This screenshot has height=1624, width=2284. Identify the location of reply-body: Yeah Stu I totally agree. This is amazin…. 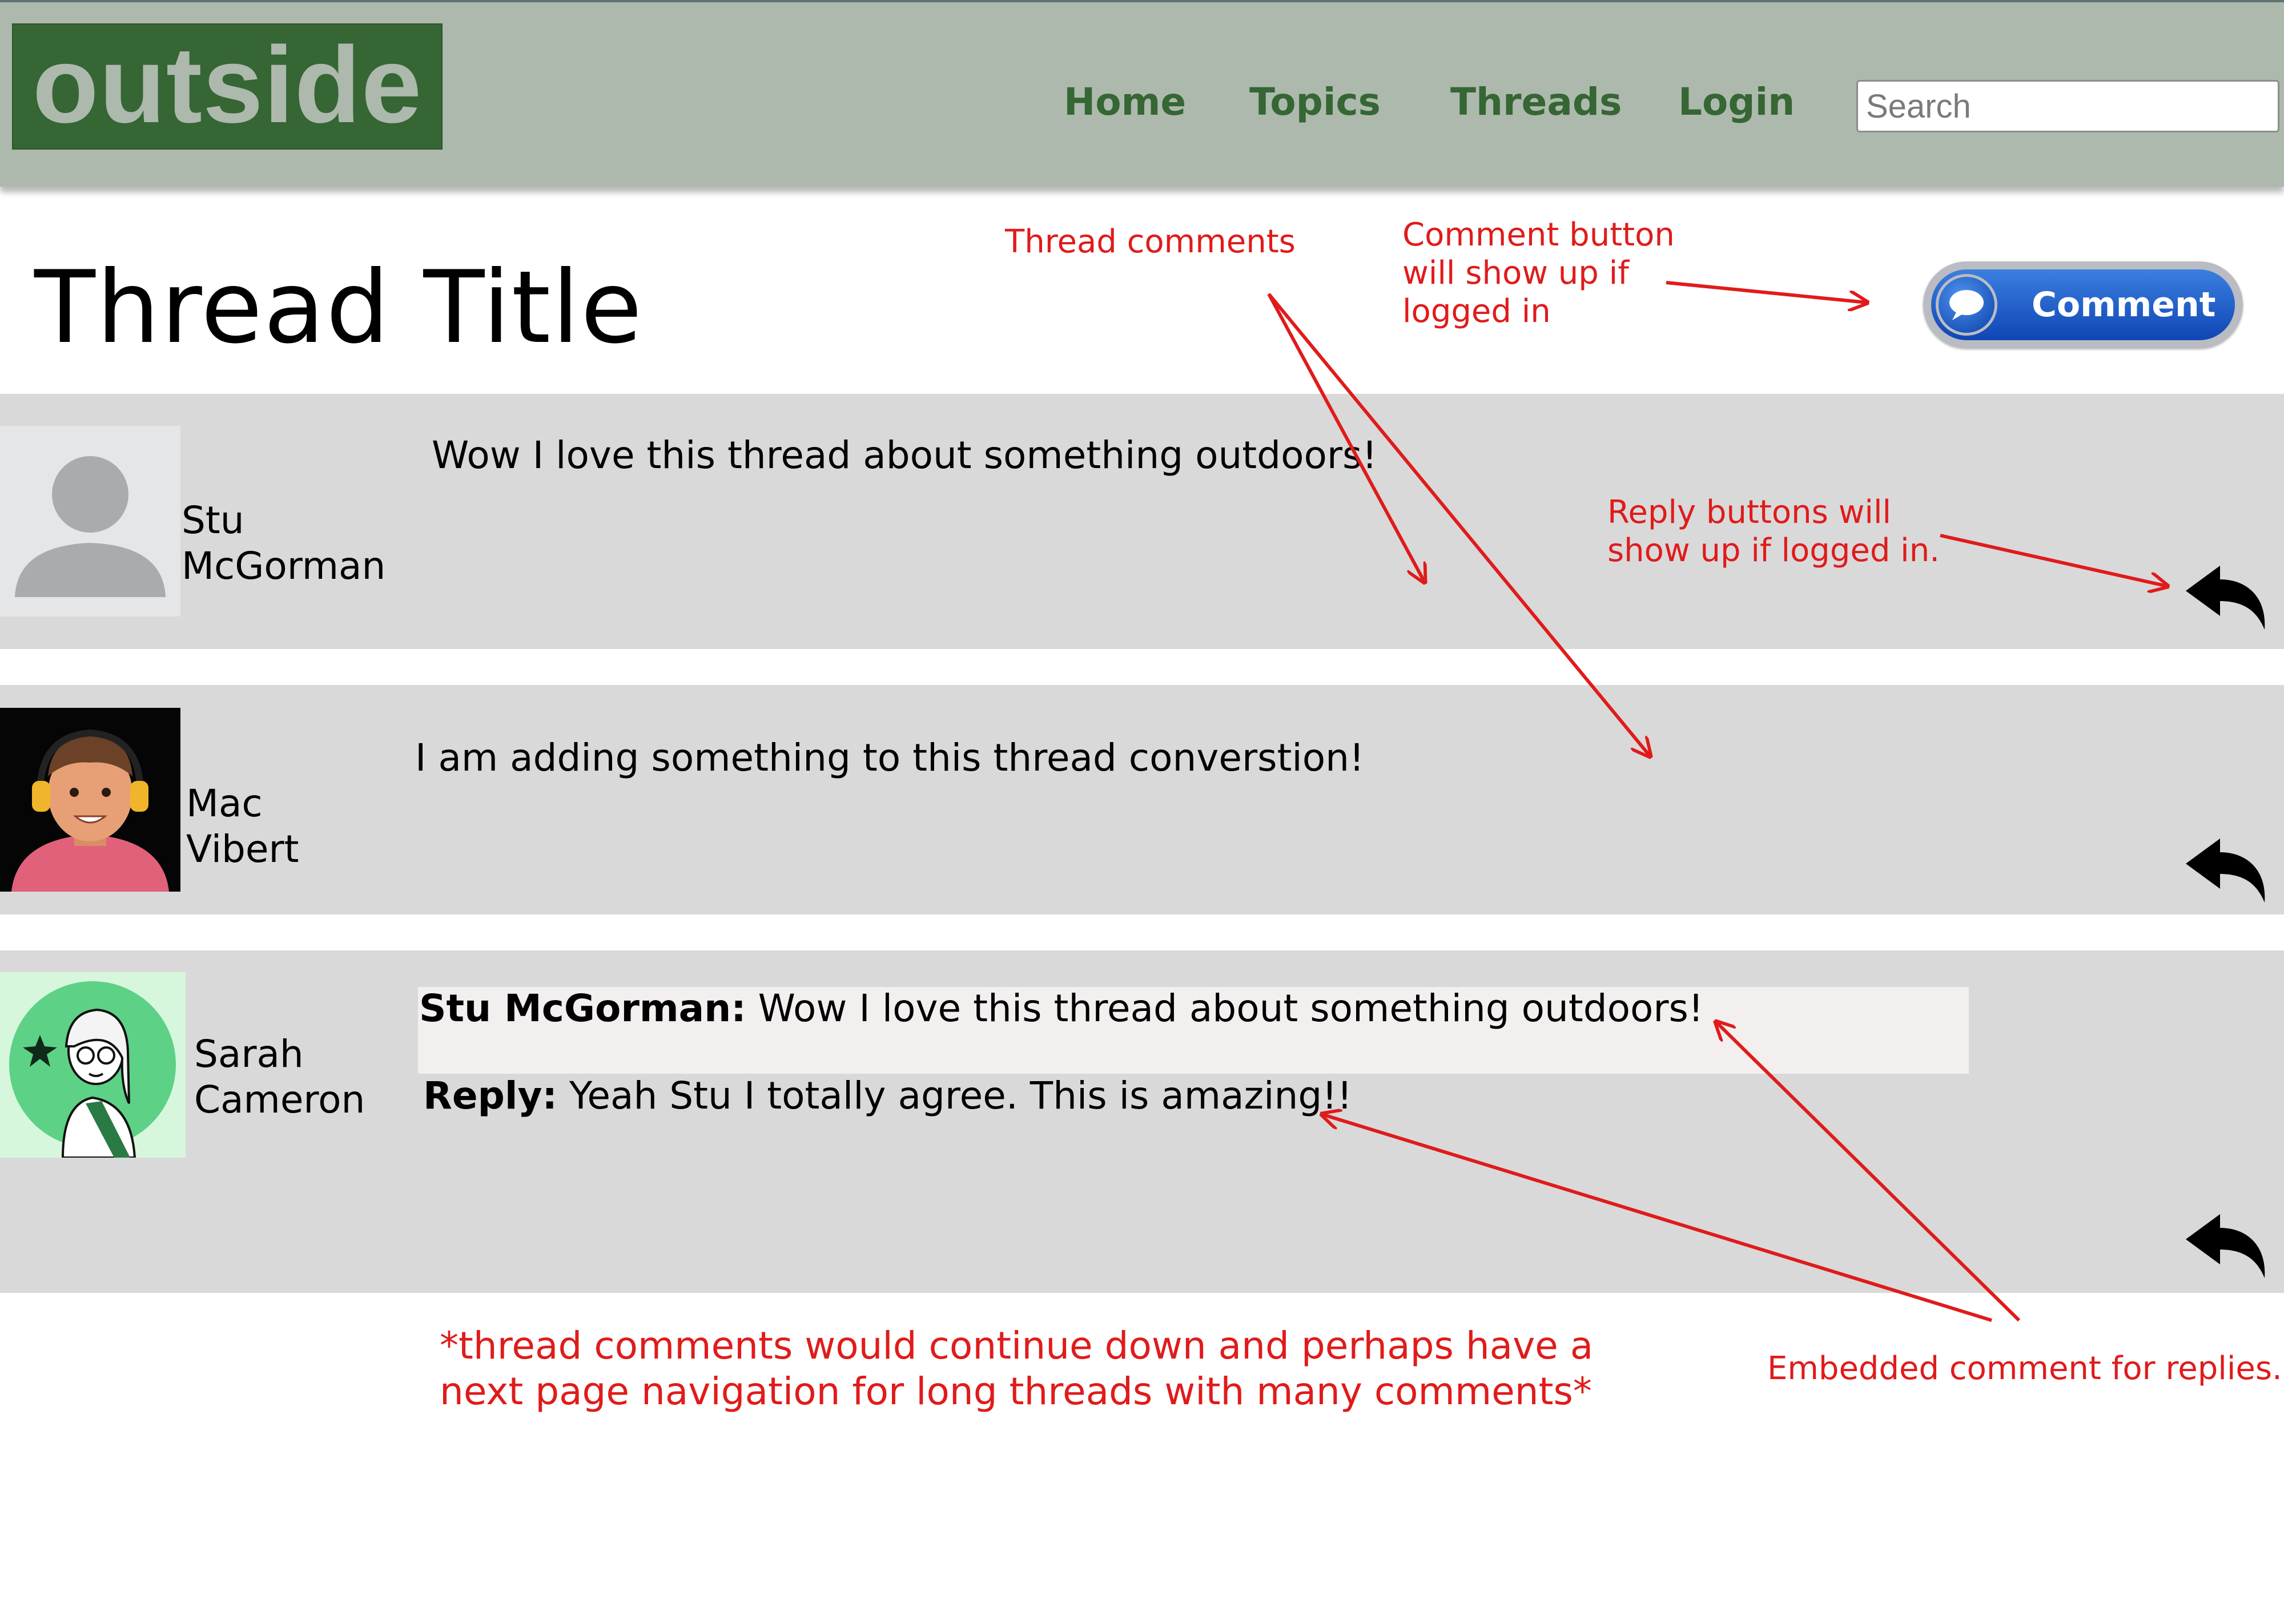
(961, 1096).